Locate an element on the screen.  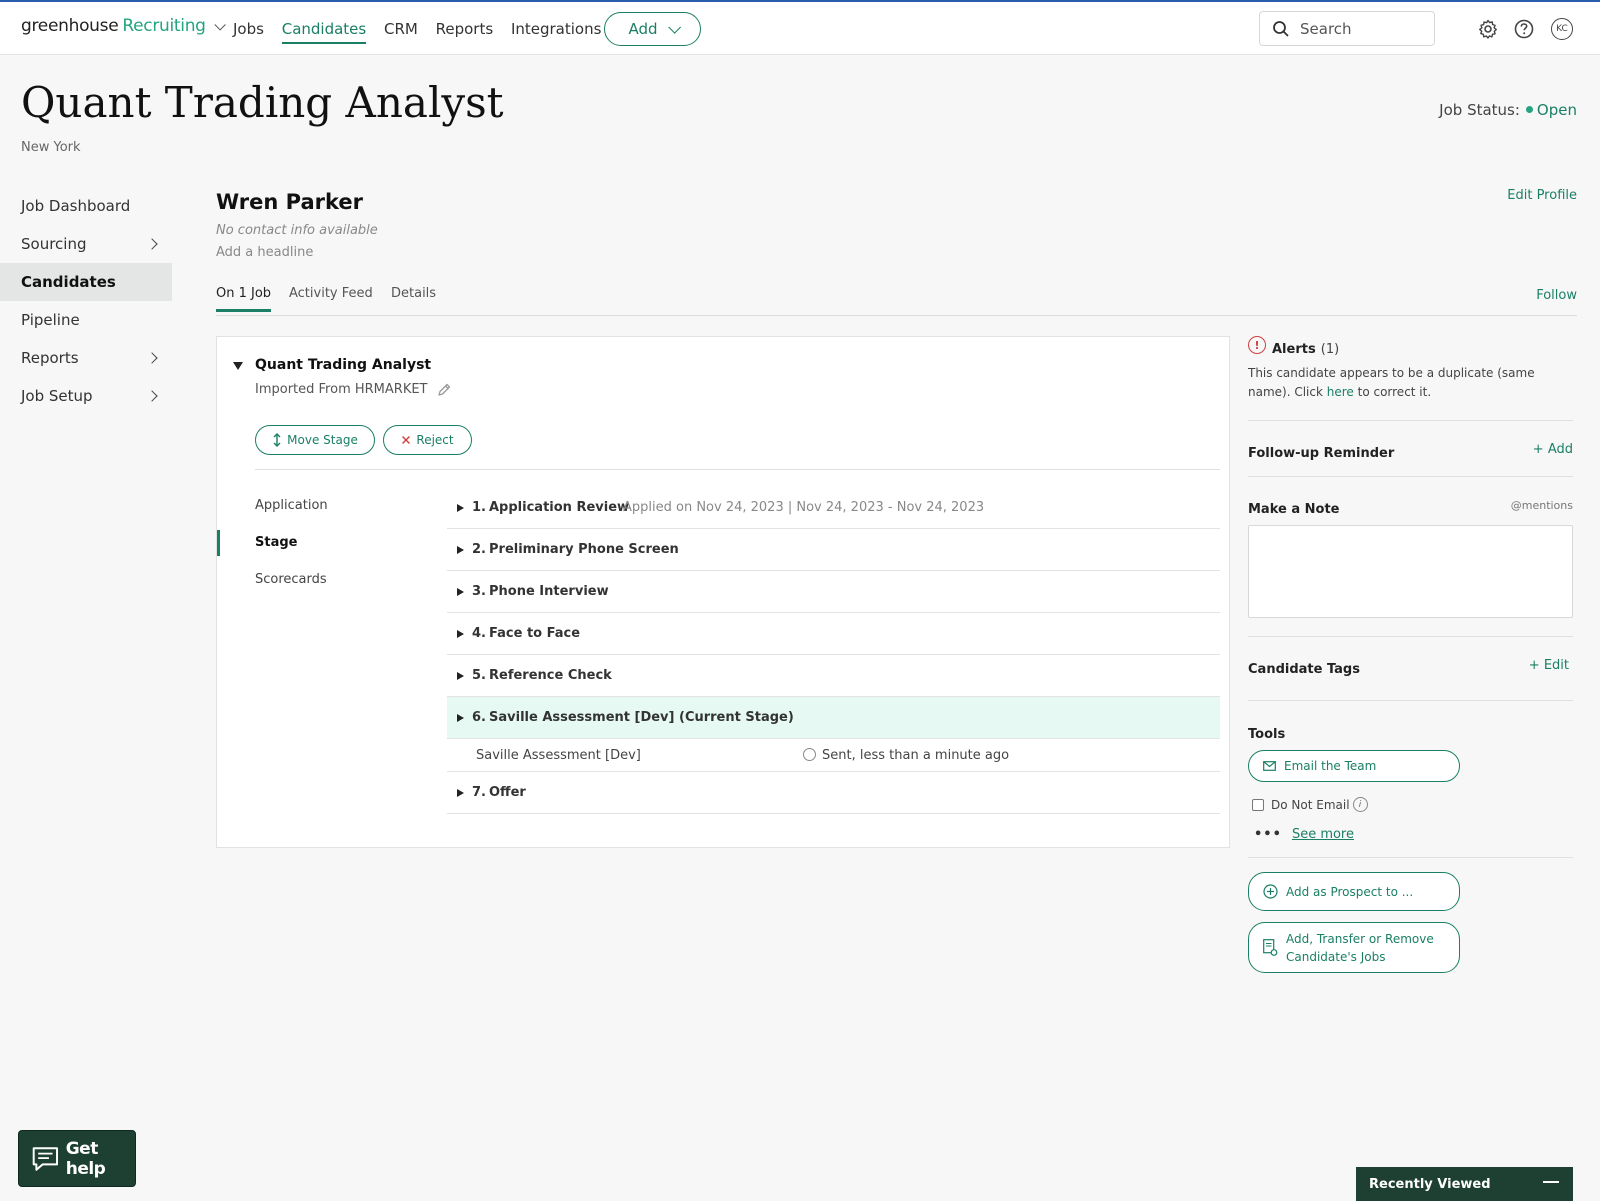
followup-label: Follow-up Reminder is located at coordinates (1321, 453).